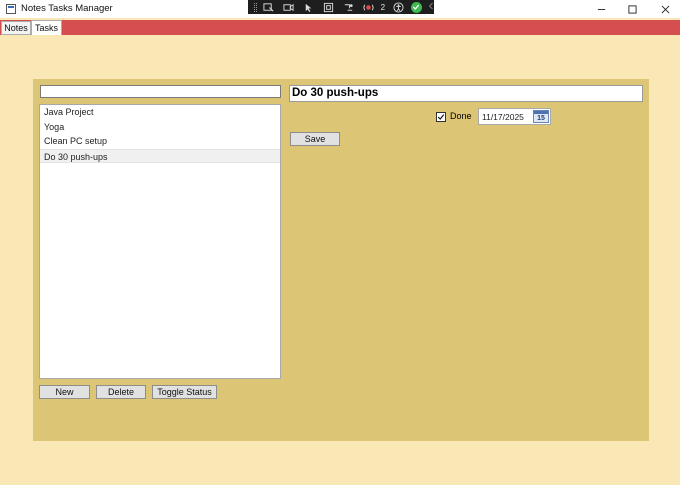  What do you see at coordinates (665, 9) in the screenshot?
I see `close-button` at bounding box center [665, 9].